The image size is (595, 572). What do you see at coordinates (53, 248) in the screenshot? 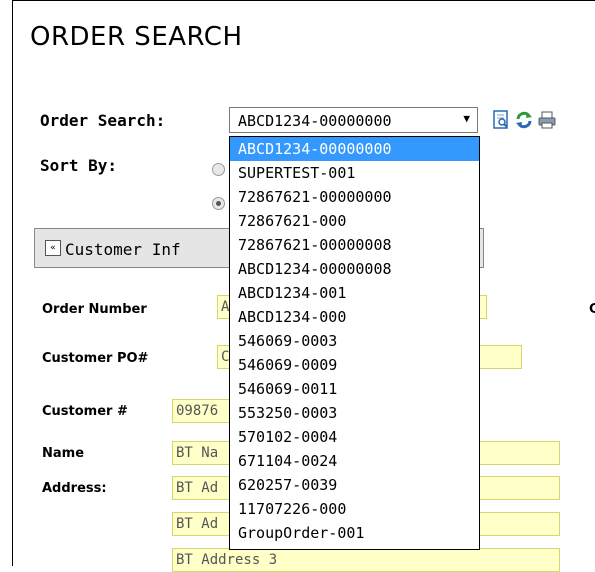
I see `collapse-chevron-icon: «` at bounding box center [53, 248].